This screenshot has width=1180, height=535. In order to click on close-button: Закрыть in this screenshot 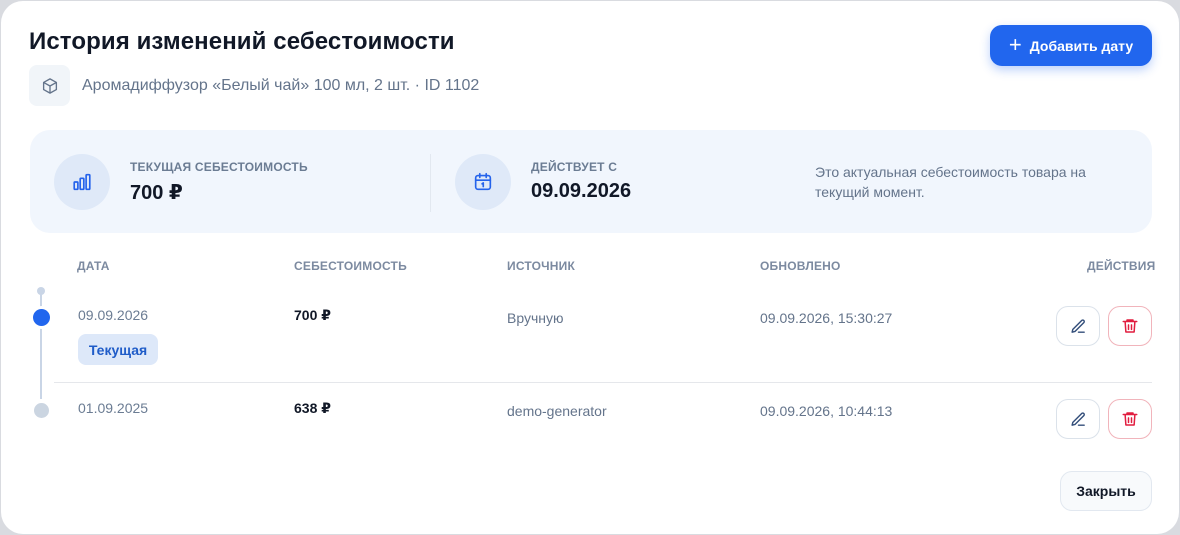, I will do `click(1106, 491)`.